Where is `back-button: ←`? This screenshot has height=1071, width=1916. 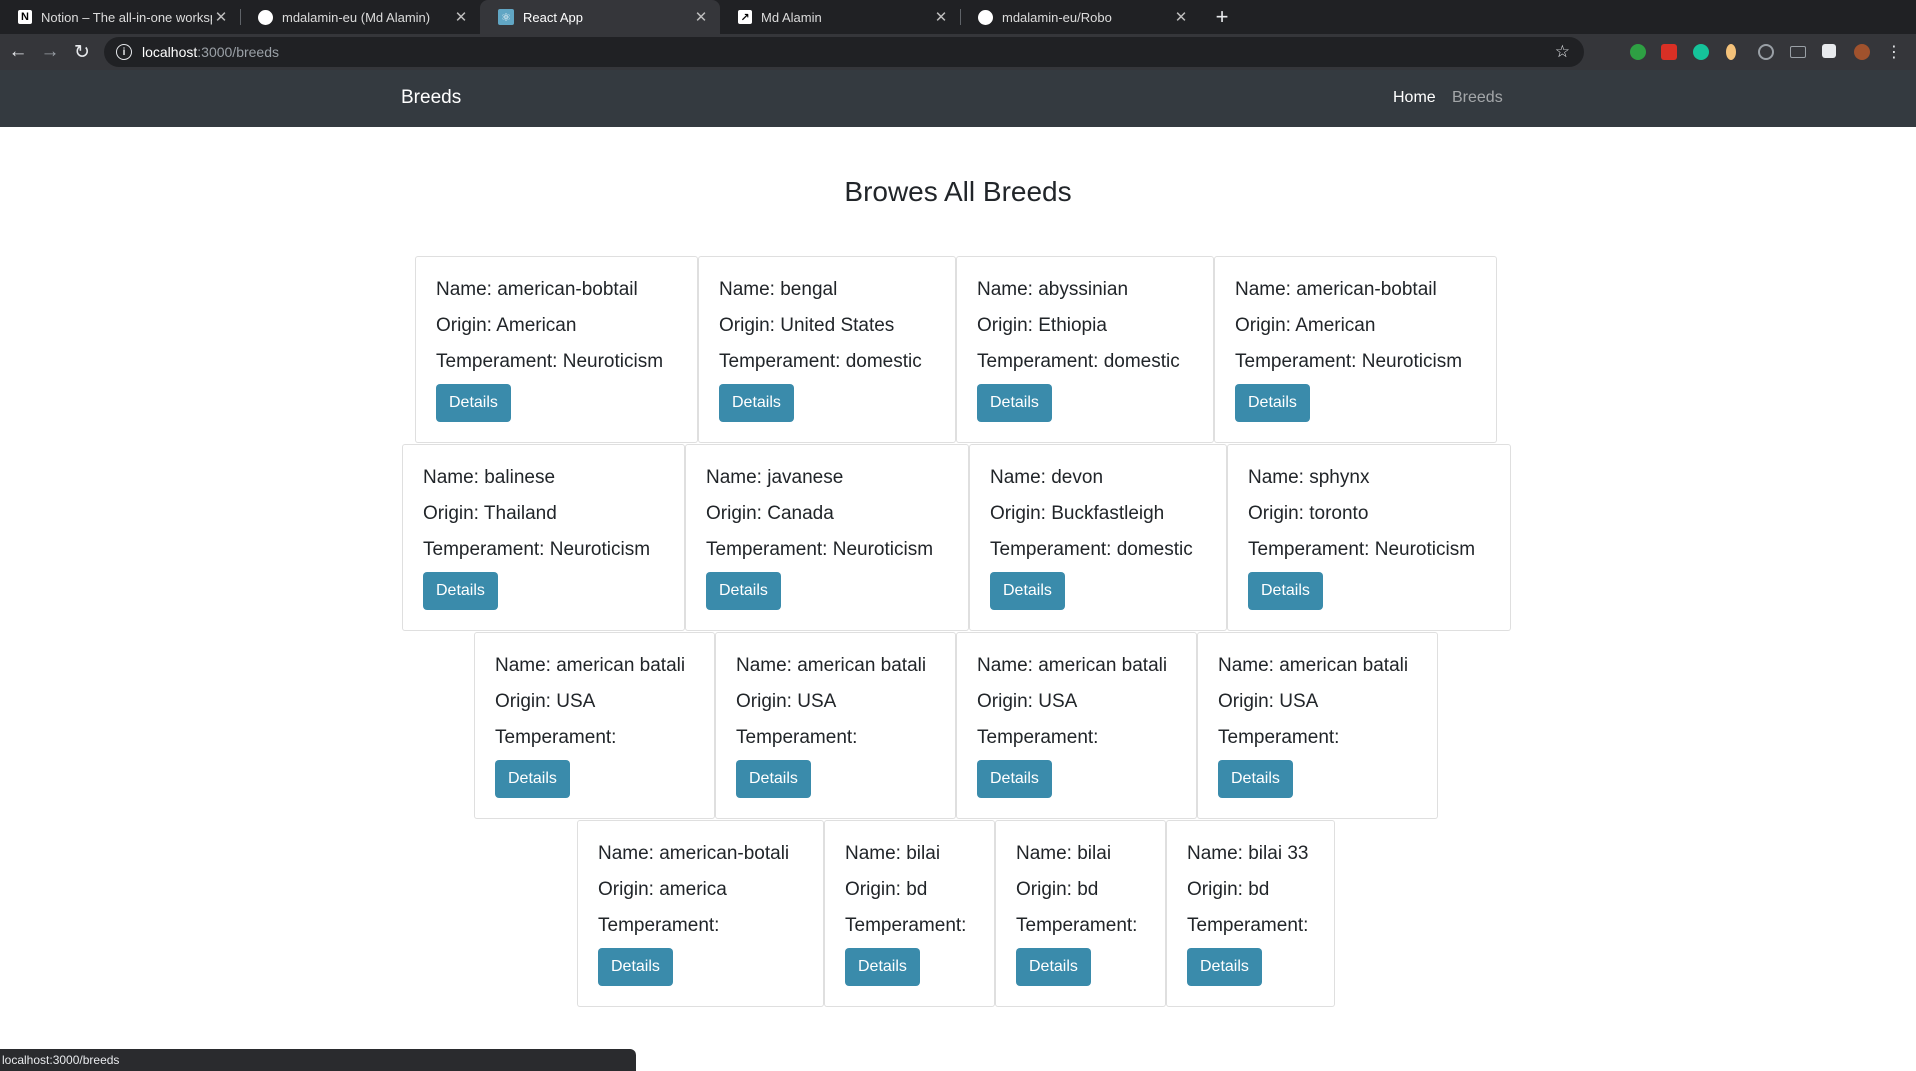 back-button: ← is located at coordinates (18, 52).